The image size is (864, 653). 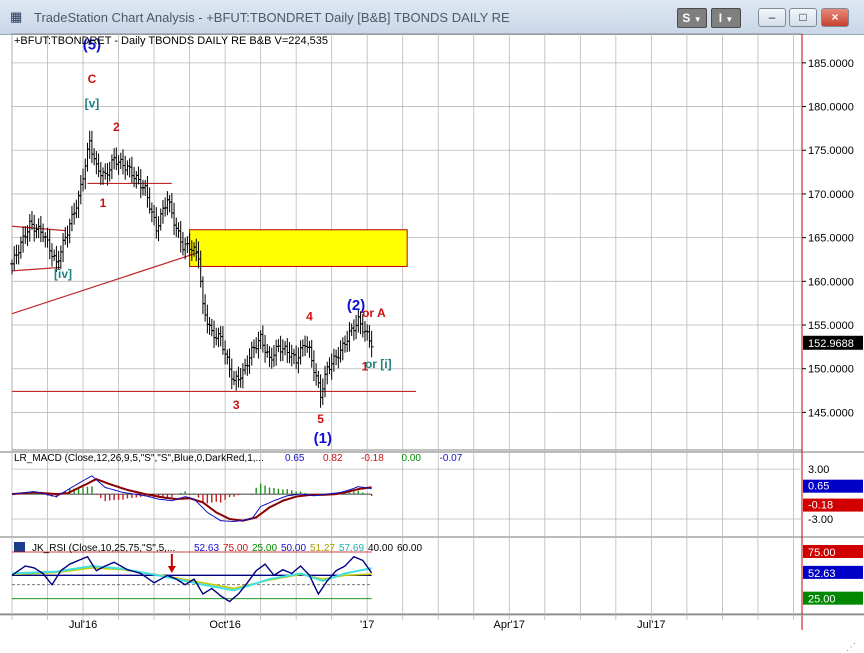 I want to click on last-price-label: 152.9688, so click(x=831, y=344).